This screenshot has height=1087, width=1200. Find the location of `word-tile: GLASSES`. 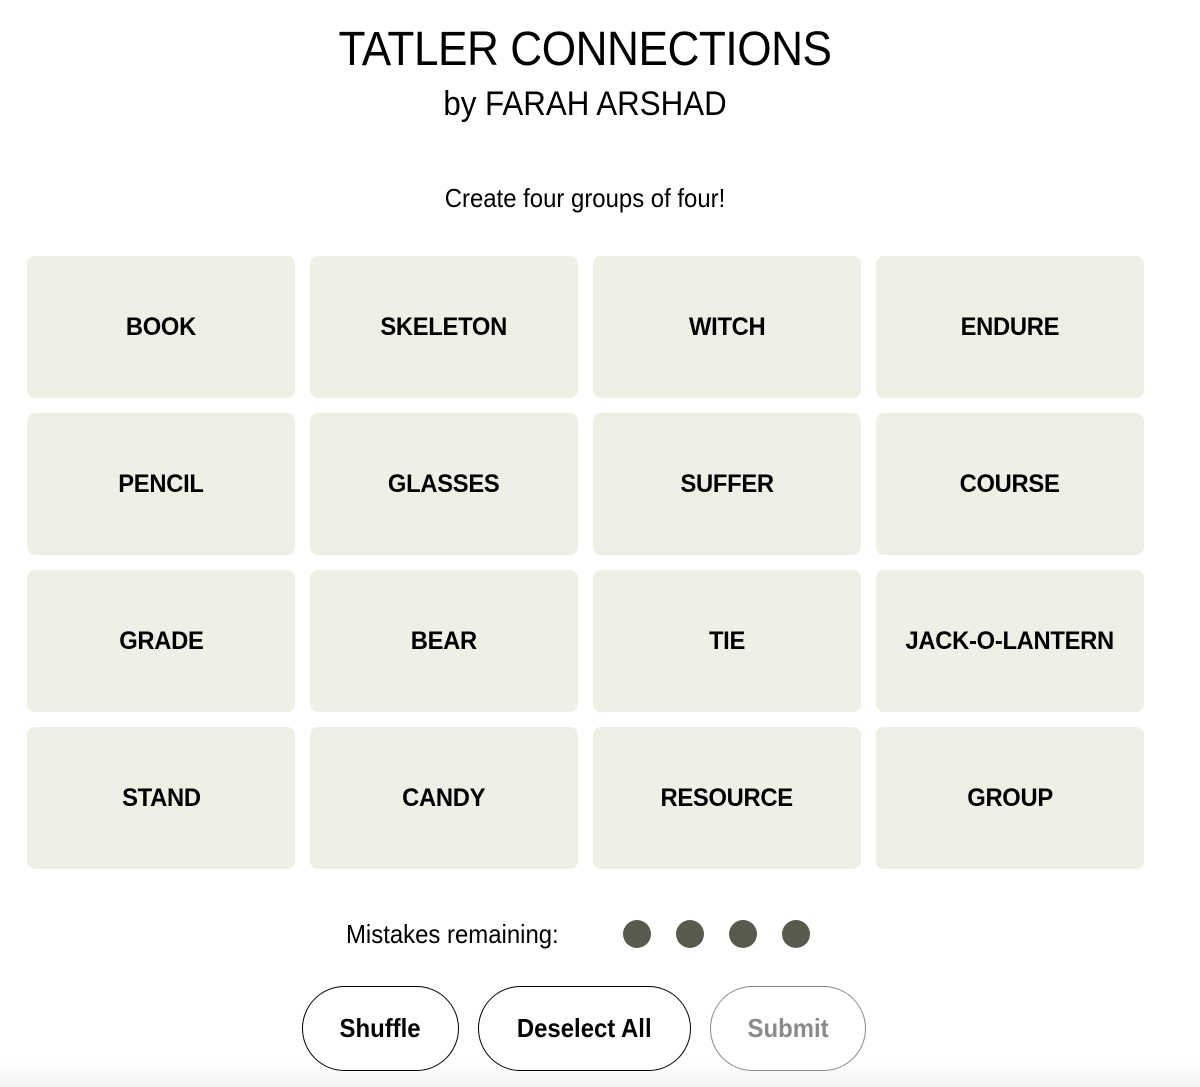

word-tile: GLASSES is located at coordinates (444, 484).